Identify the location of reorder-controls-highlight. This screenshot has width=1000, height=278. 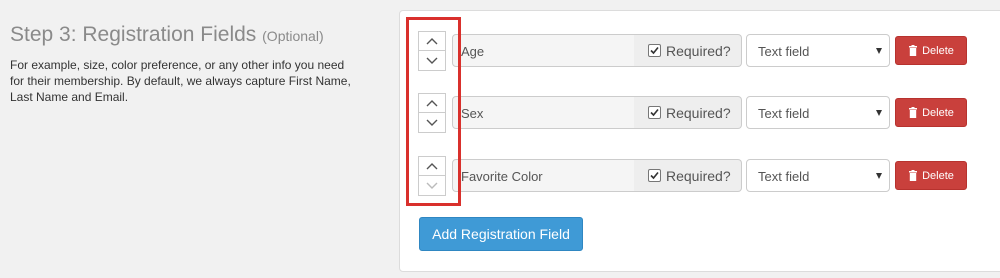
(433, 111).